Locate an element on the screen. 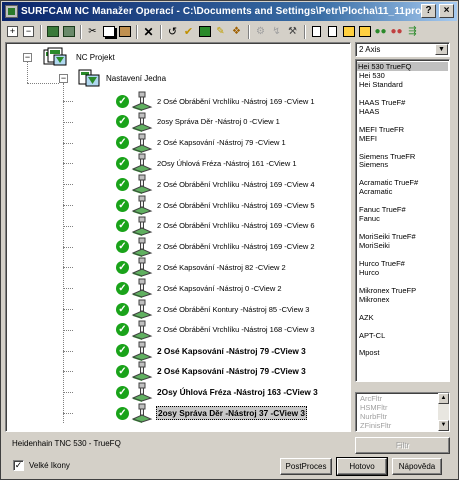  operation-row: ✓ 2osy Správa Děr -Nástroj 0 -CView 1 is located at coordinates (198, 122).